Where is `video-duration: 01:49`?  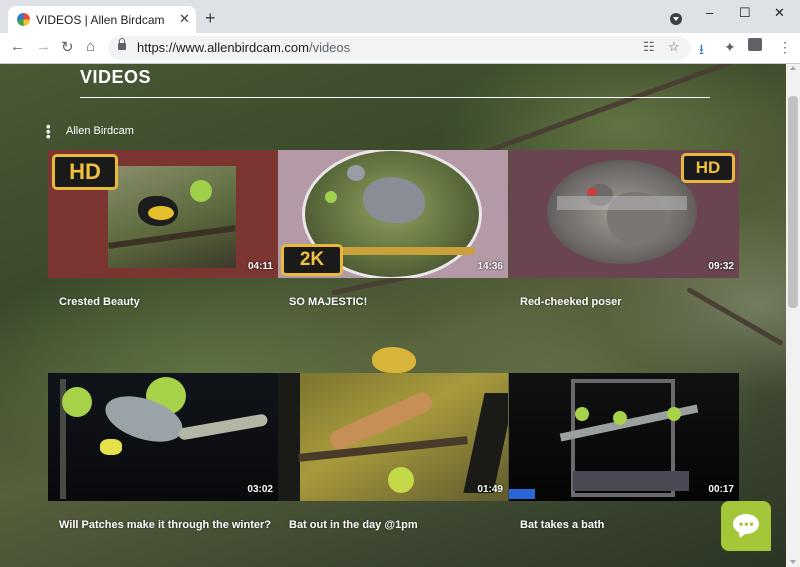
video-duration: 01:49 is located at coordinates (490, 489).